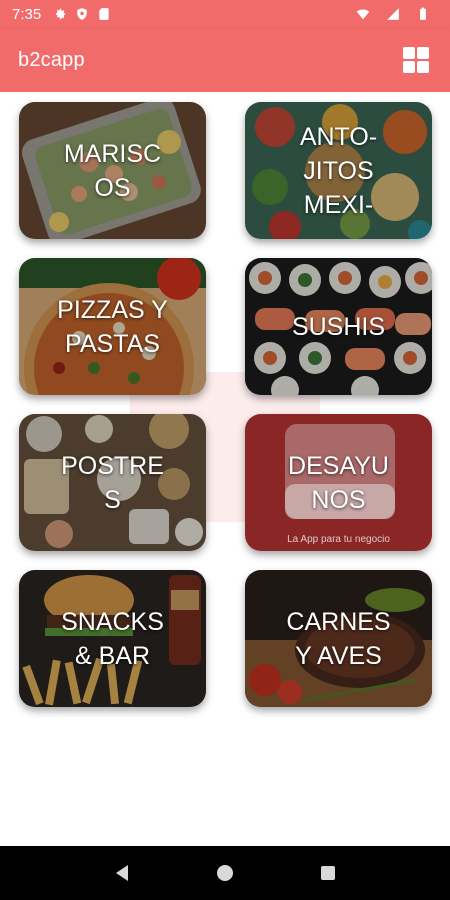  I want to click on watermark-tagline: La App para tu negocio, so click(338, 539).